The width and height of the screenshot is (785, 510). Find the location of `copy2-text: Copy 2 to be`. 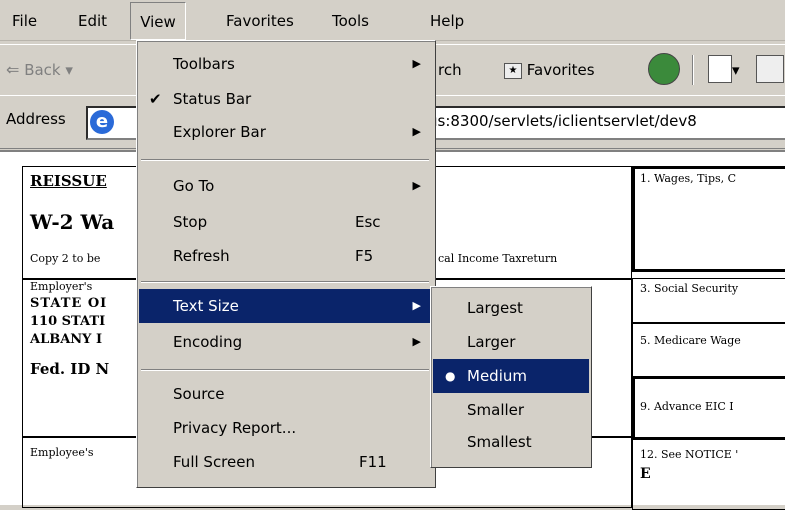

copy2-text: Copy 2 to be is located at coordinates (65, 258).